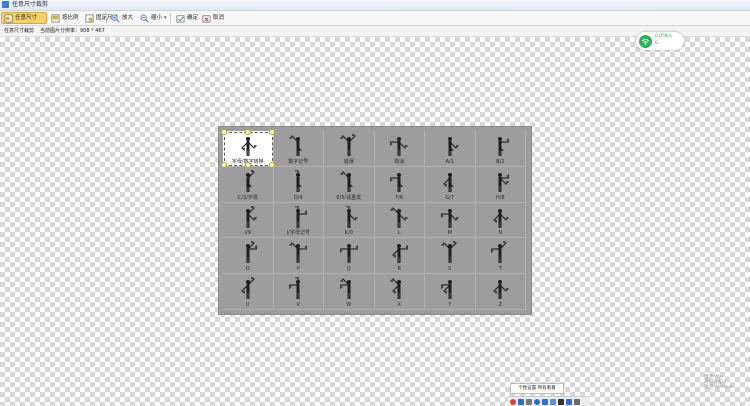 Image resolution: width=750 pixels, height=406 pixels. Describe the element at coordinates (399, 149) in the screenshot. I see `semaphore-cell: 取消` at that location.